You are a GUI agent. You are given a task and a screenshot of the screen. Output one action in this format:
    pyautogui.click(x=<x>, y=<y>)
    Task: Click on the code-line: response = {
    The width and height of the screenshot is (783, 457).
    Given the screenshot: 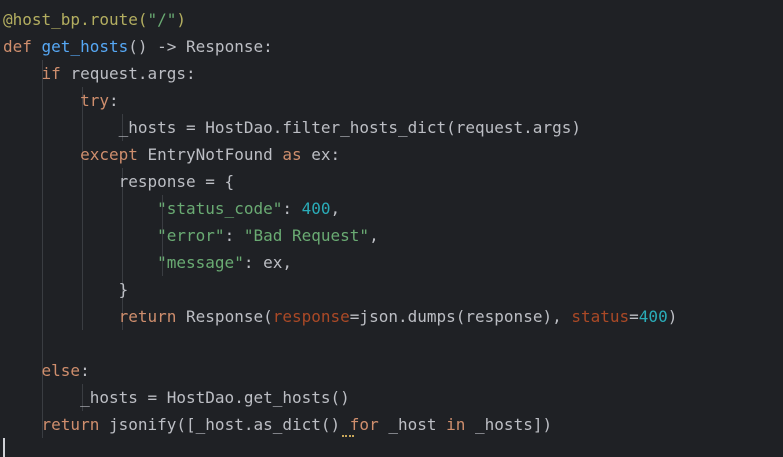 What is the action you would take?
    pyautogui.click(x=119, y=181)
    